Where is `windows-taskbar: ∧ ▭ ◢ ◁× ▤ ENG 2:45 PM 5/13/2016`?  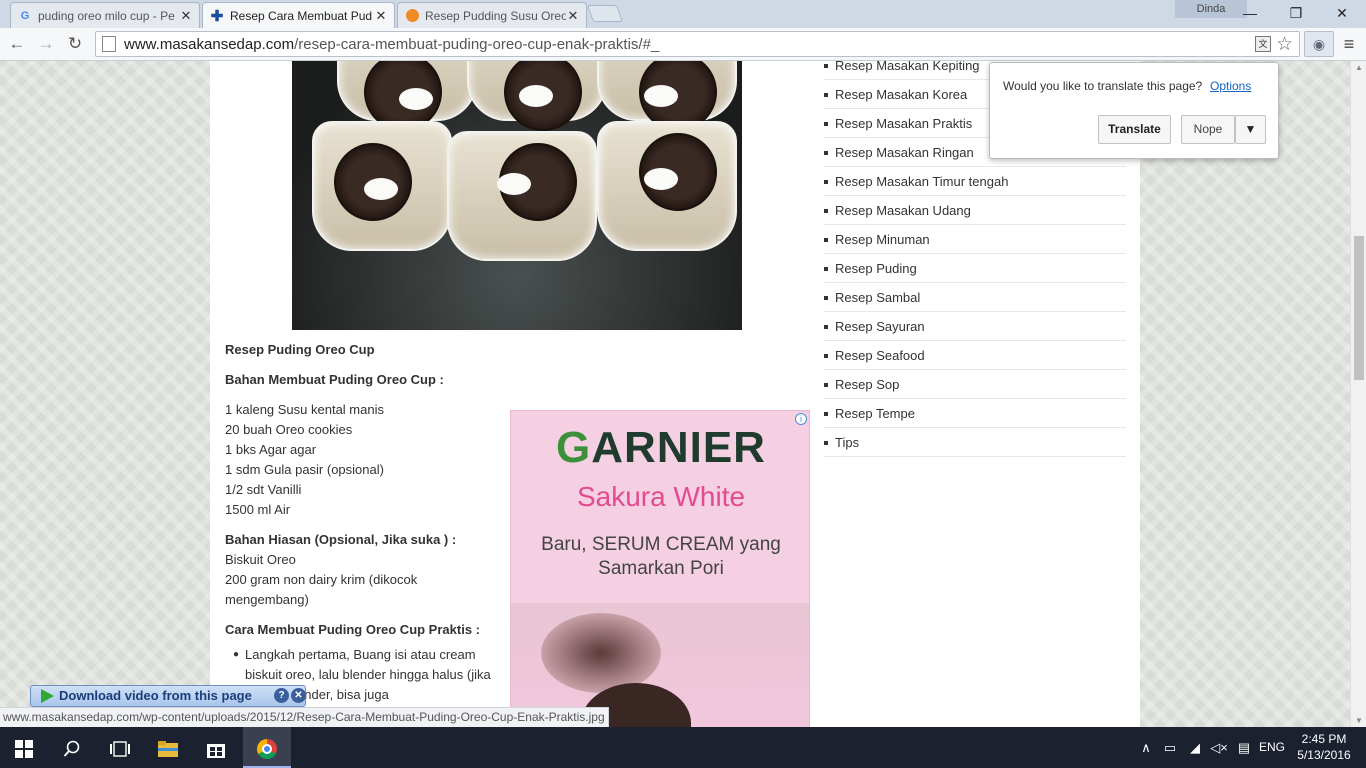 windows-taskbar: ∧ ▭ ◢ ◁× ▤ ENG 2:45 PM 5/13/2016 is located at coordinates (683, 747).